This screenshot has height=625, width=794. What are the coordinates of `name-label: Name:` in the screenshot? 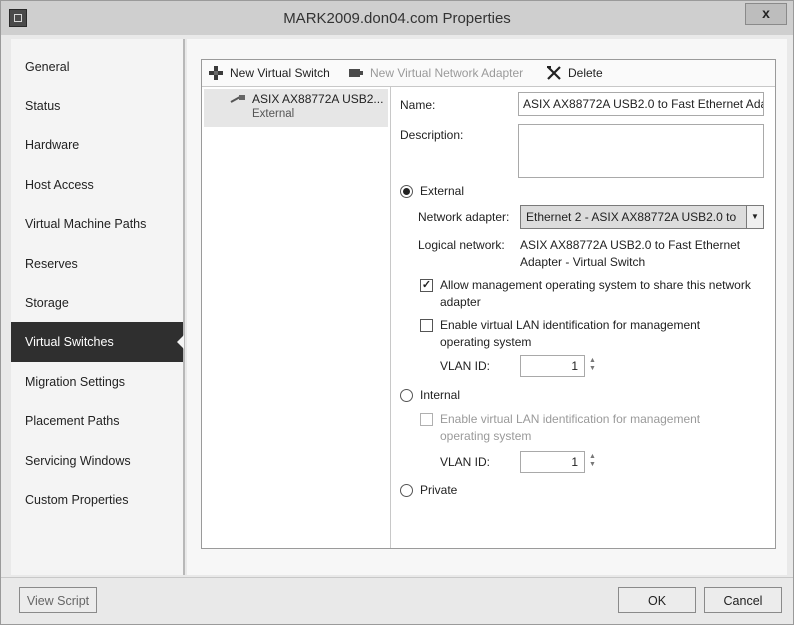 It's located at (418, 105).